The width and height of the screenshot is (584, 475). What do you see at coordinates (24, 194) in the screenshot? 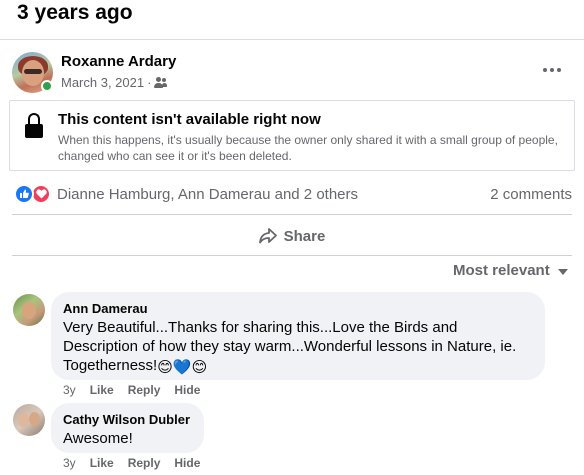
I see `like-icon` at bounding box center [24, 194].